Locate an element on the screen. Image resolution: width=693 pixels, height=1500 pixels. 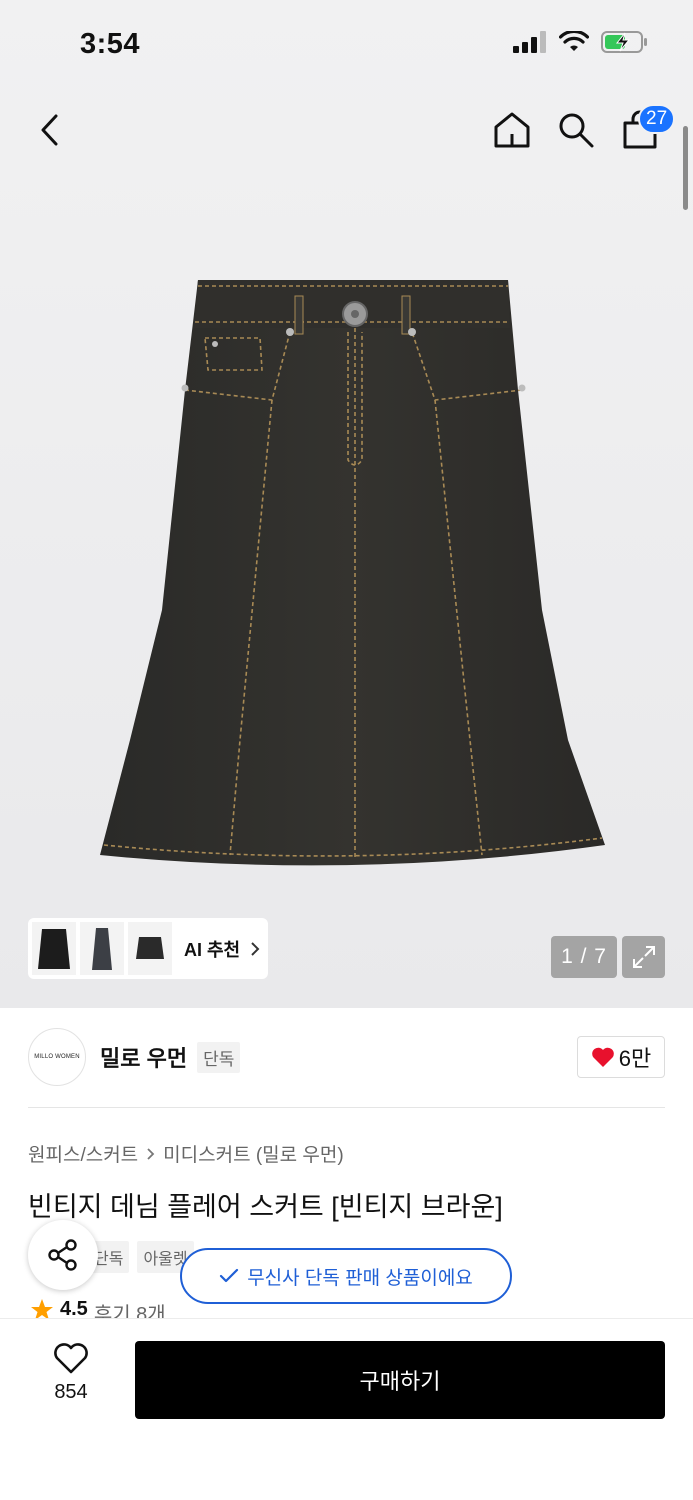
breadcrumb-category: 원피스/스커트 is located at coordinates (83, 1153).